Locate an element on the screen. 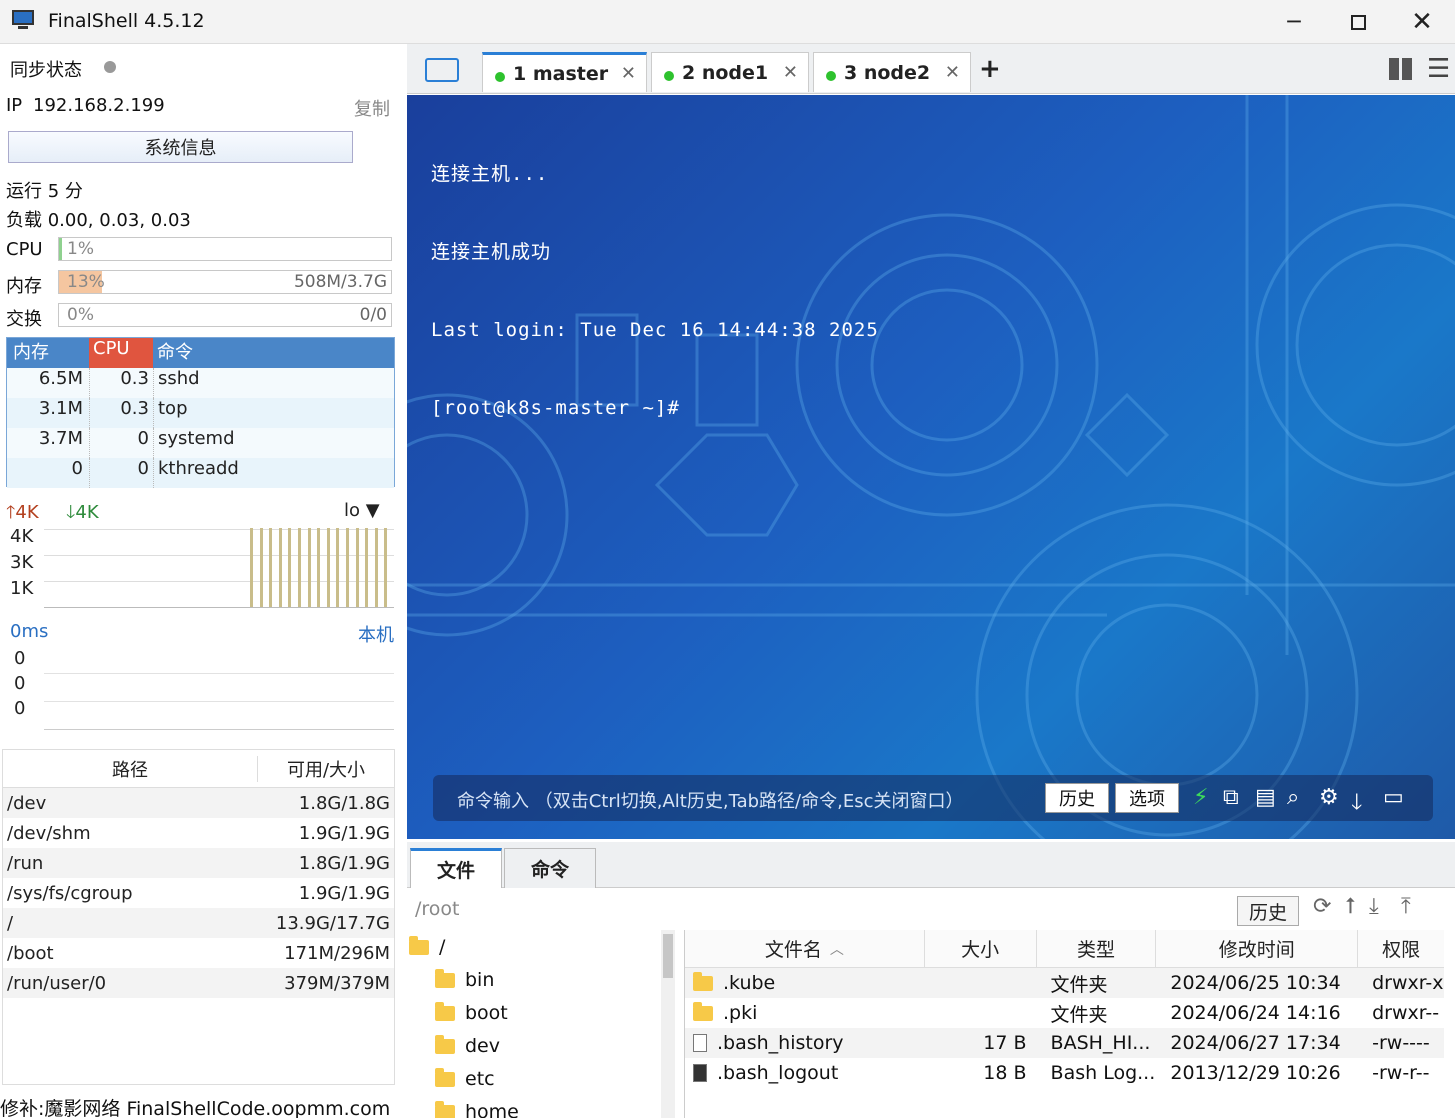 The width and height of the screenshot is (1455, 1118). ping-graph is located at coordinates (219, 690).